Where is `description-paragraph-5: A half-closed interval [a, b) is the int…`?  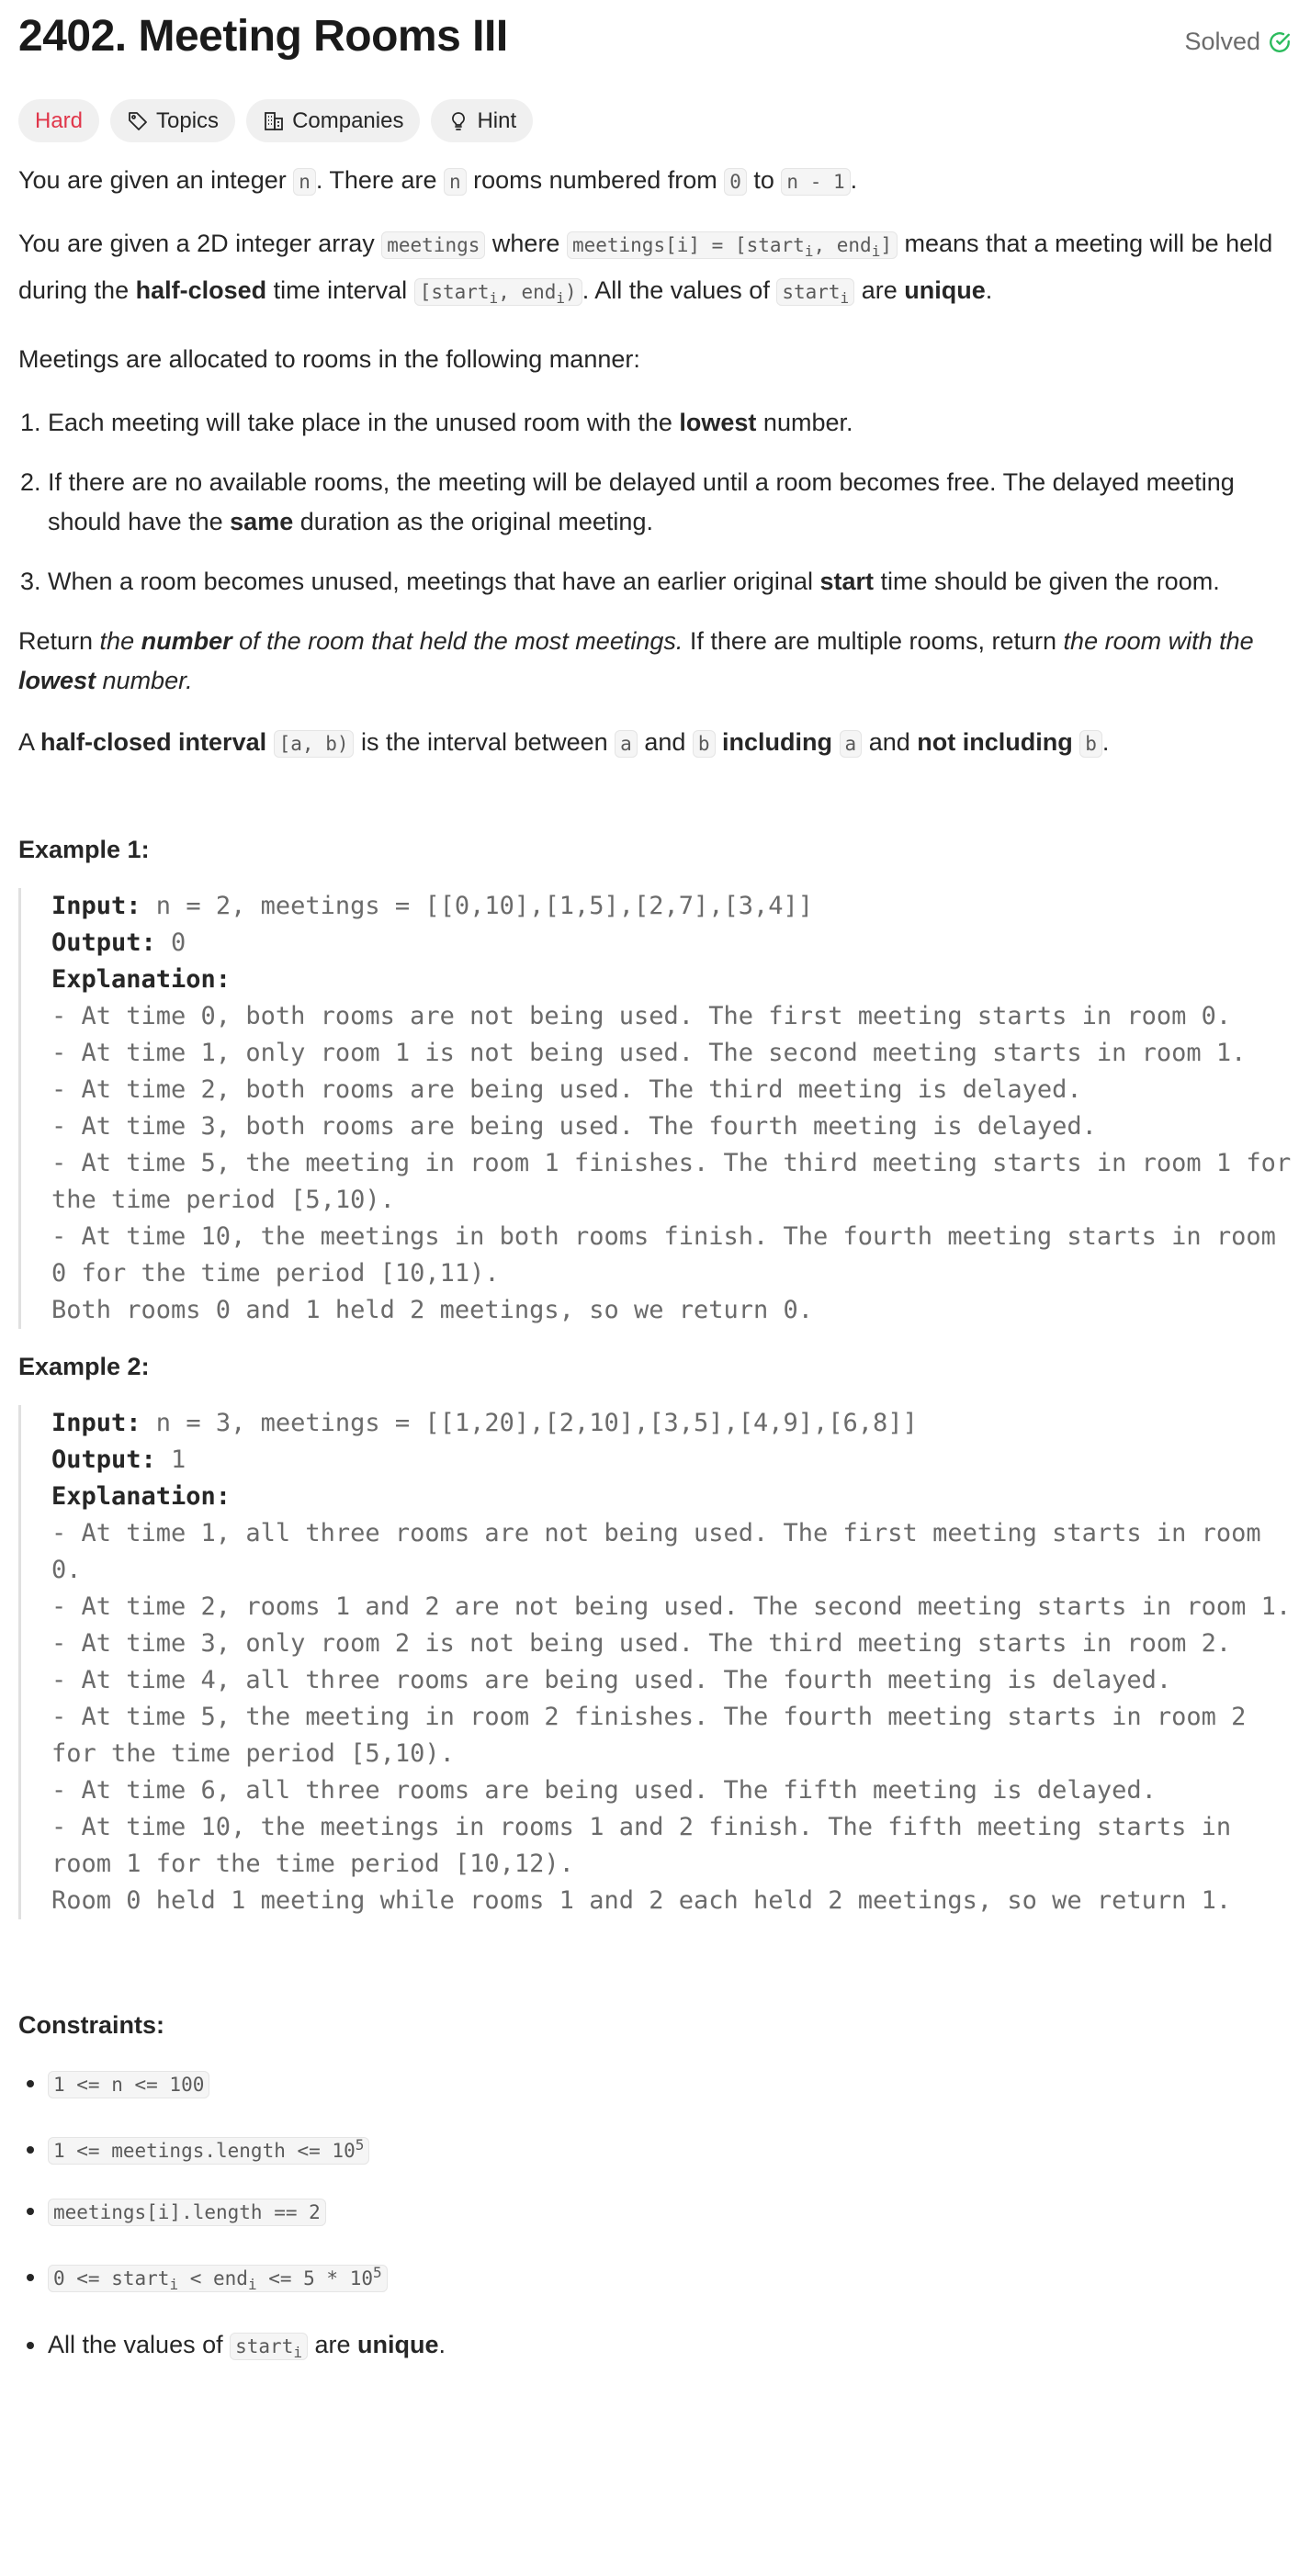
description-paragraph-5: A half-closed interval [a, b) is the int… is located at coordinates (564, 743).